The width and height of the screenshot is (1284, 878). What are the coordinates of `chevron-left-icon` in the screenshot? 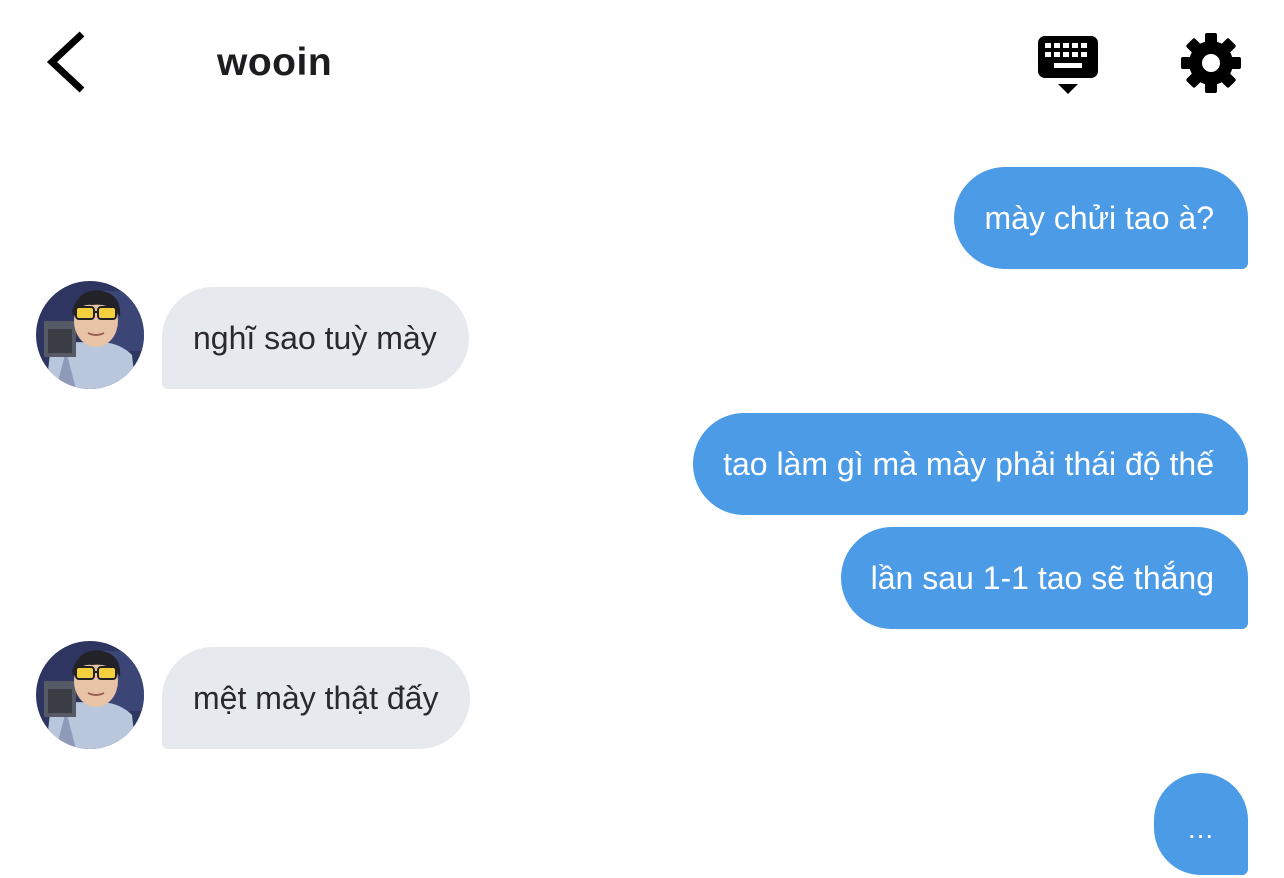 It's located at (65, 62).